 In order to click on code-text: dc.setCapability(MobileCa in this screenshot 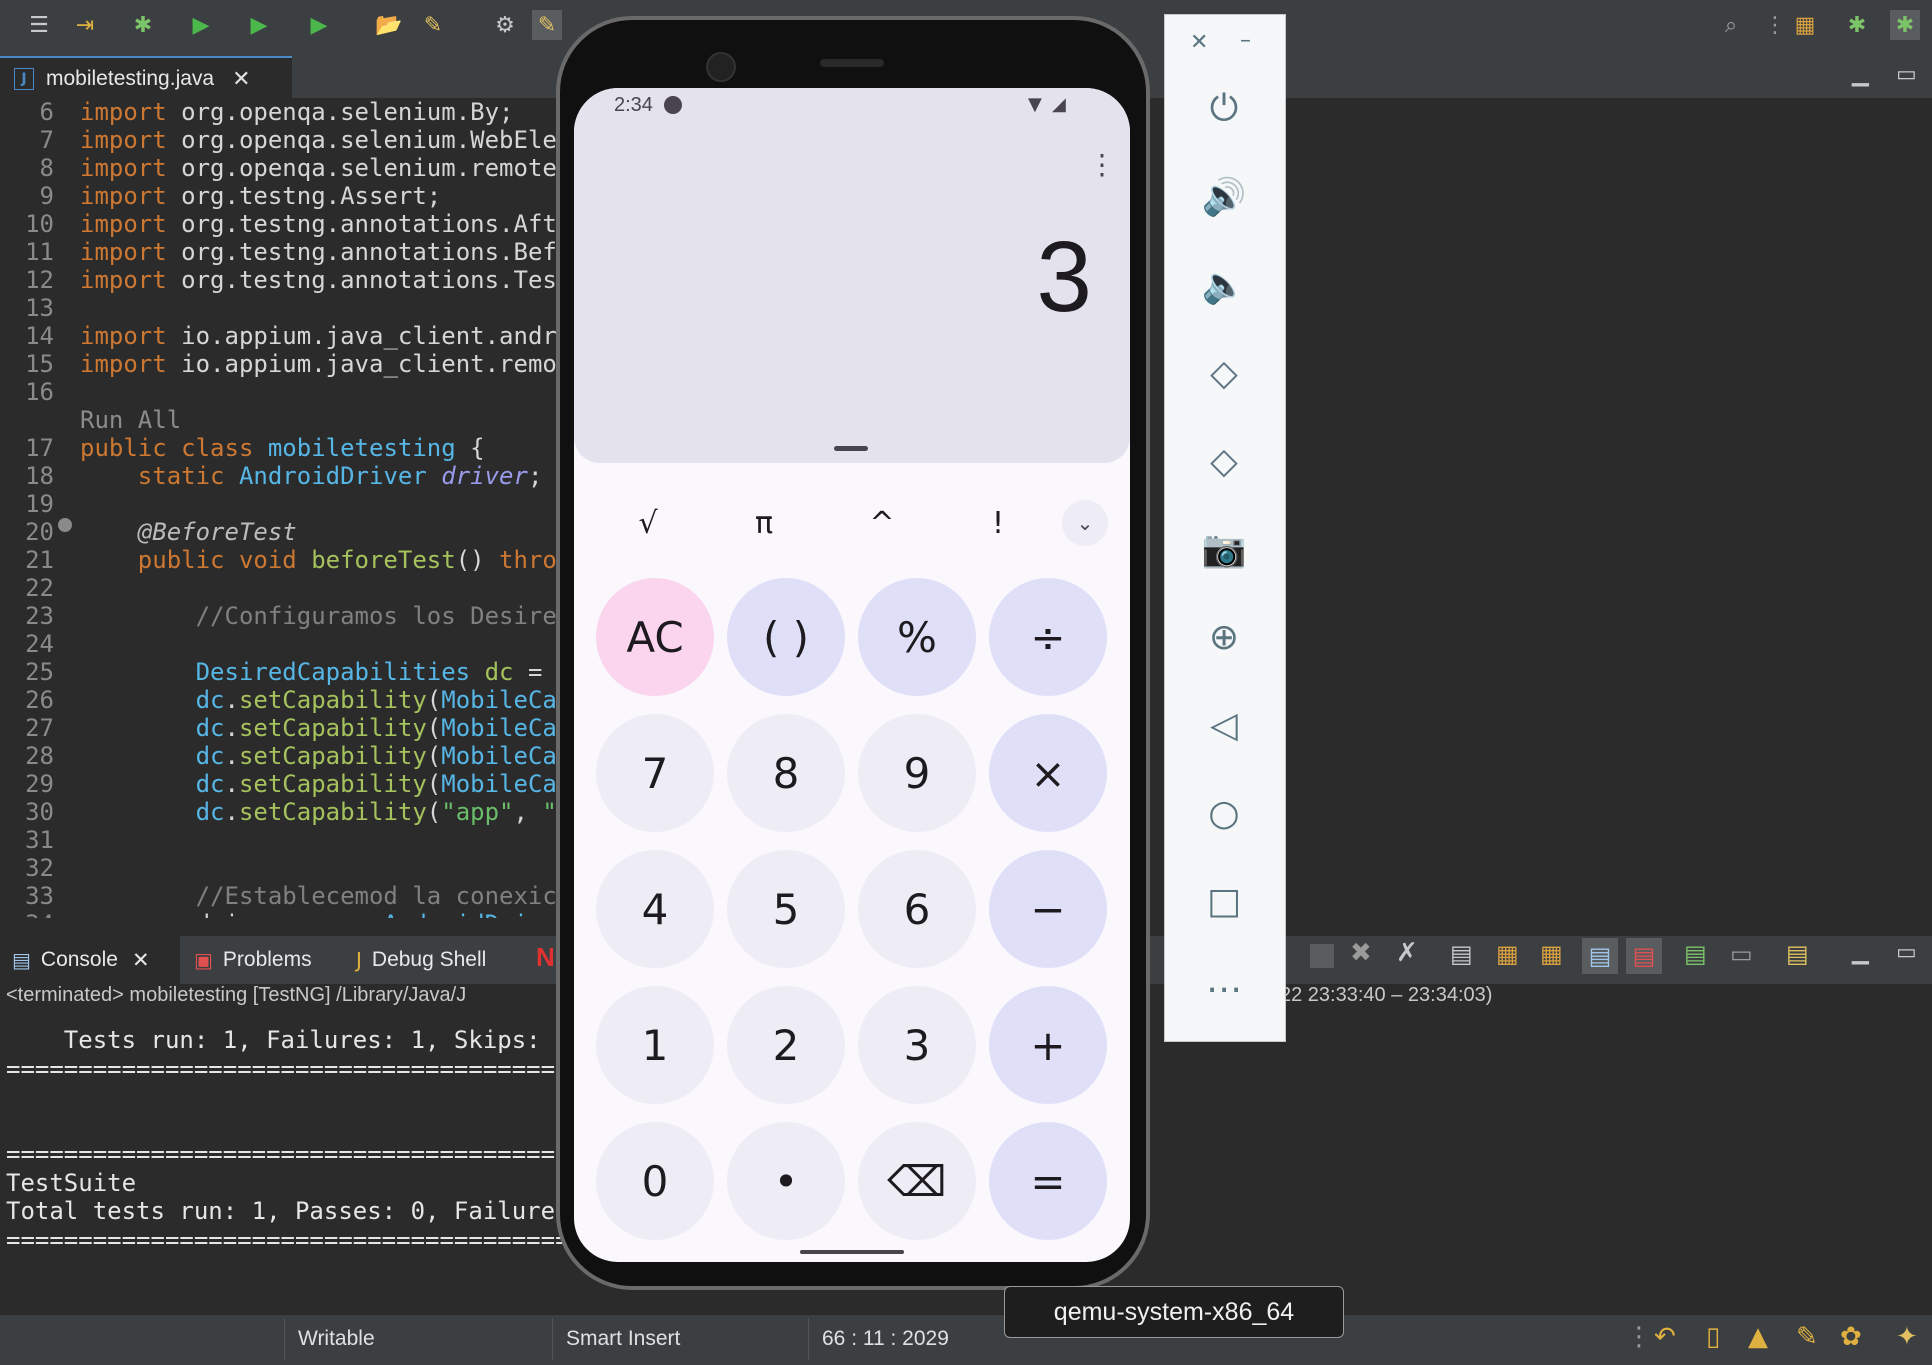, I will do `click(318, 700)`.